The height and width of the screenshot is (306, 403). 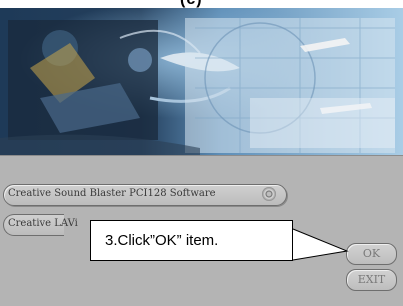 I want to click on software-item-lavi: Creative LAVi, so click(x=40, y=225).